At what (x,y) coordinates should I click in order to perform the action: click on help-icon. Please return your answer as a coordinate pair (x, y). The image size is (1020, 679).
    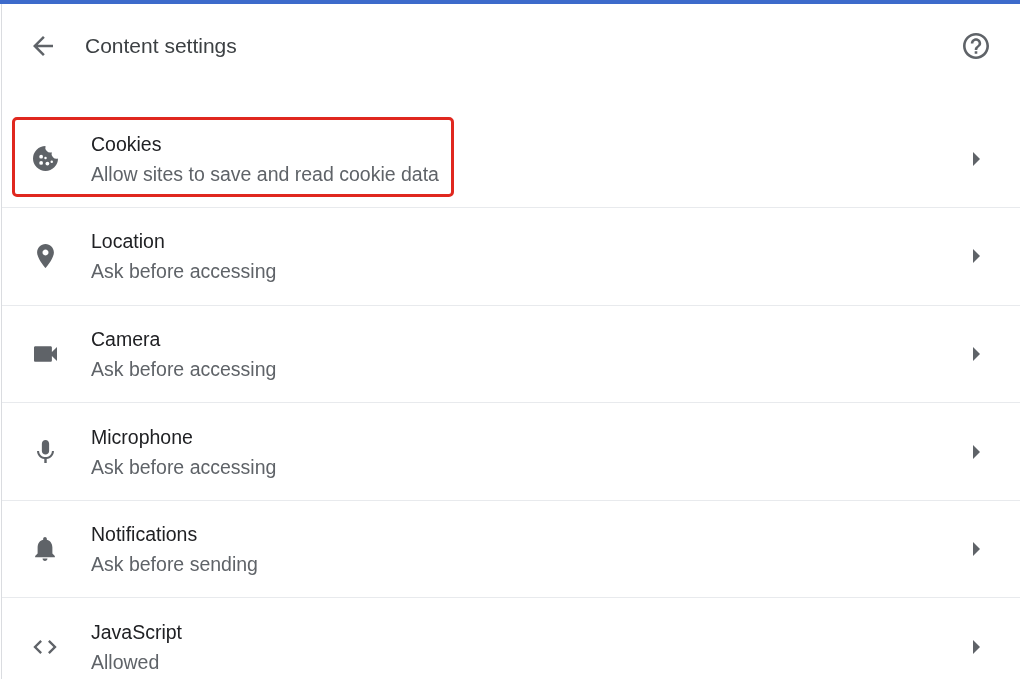
    Looking at the image, I should click on (976, 46).